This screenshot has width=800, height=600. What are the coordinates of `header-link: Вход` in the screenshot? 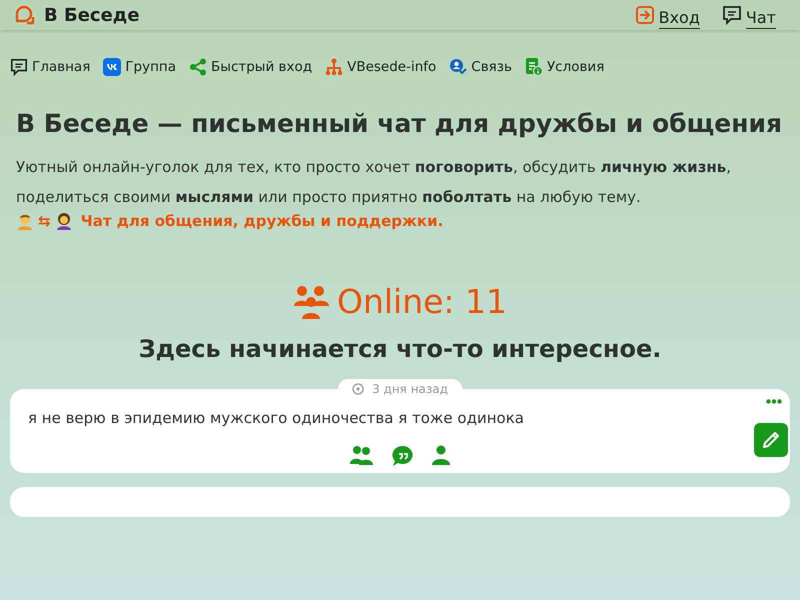 It's located at (667, 15).